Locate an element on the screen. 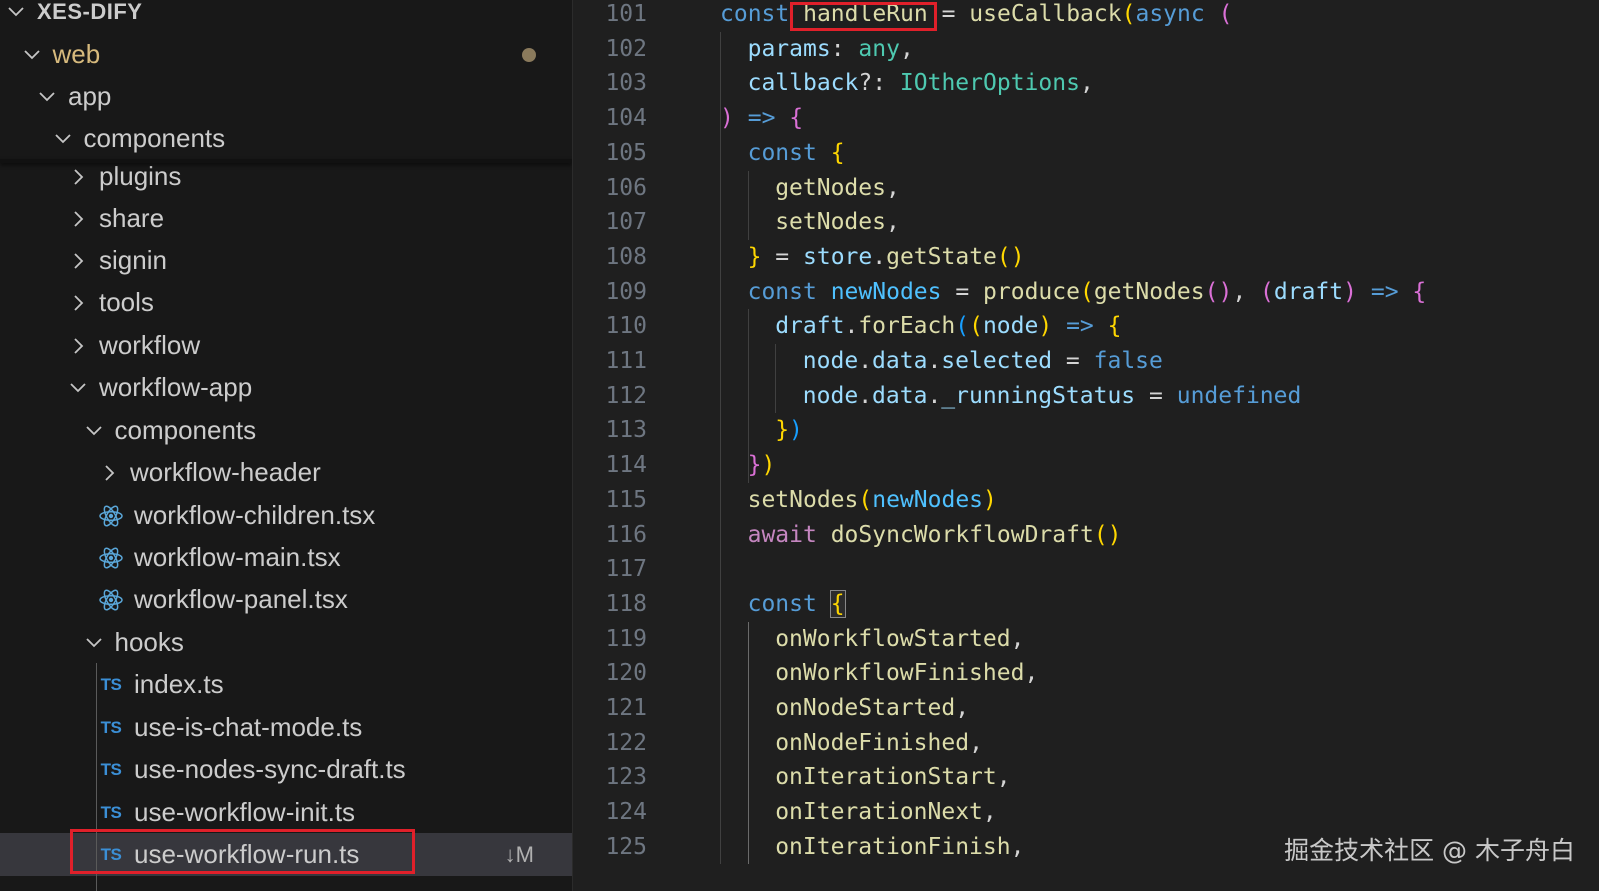 The image size is (1599, 891). code-line: } = store.getState() is located at coordinates (886, 257).